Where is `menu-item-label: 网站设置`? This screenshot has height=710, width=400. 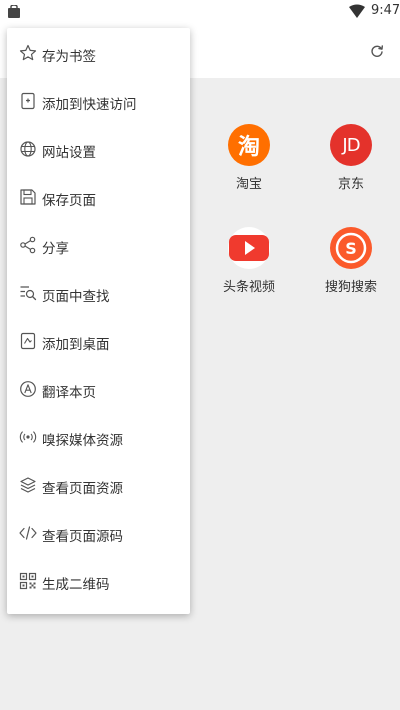
menu-item-label: 网站设置 is located at coordinates (69, 153).